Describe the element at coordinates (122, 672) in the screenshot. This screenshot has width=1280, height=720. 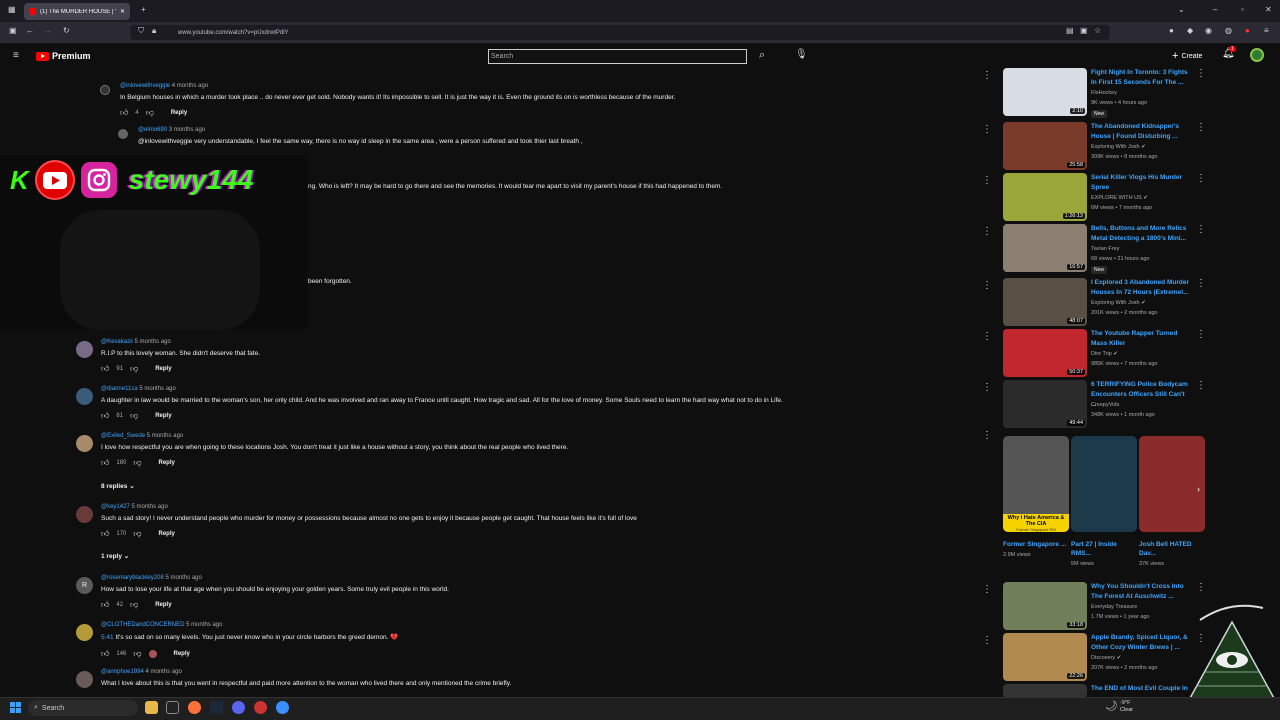
I see `comment-author: @annphoe1994` at that location.